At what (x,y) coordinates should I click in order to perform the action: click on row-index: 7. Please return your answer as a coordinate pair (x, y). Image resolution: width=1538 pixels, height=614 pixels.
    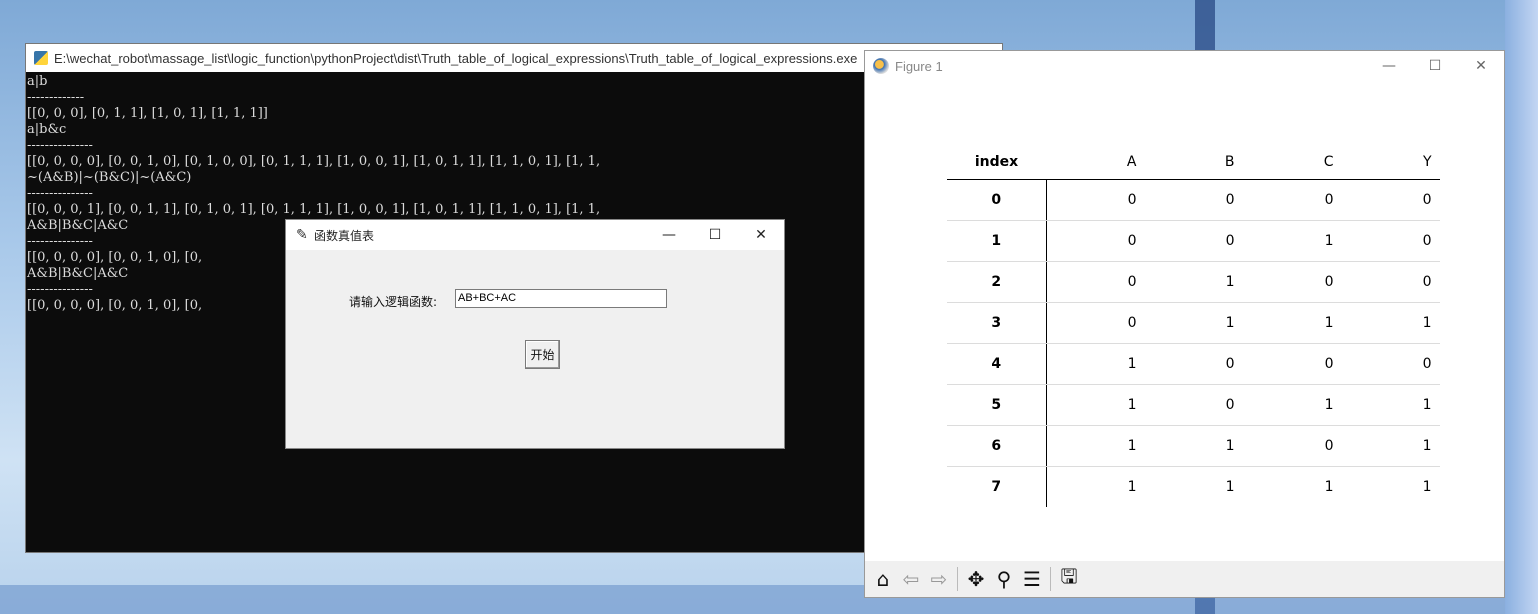
    Looking at the image, I should click on (997, 486).